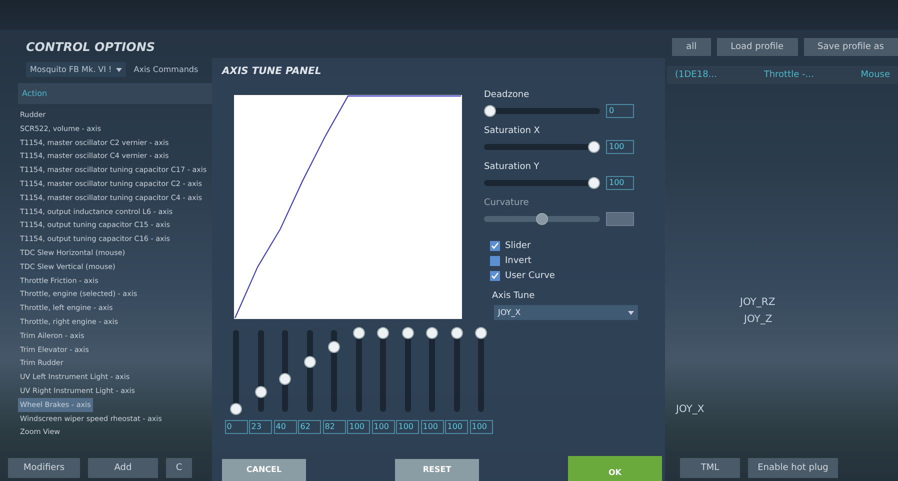  What do you see at coordinates (793, 468) in the screenshot?
I see `action-button: Enable hot plug` at bounding box center [793, 468].